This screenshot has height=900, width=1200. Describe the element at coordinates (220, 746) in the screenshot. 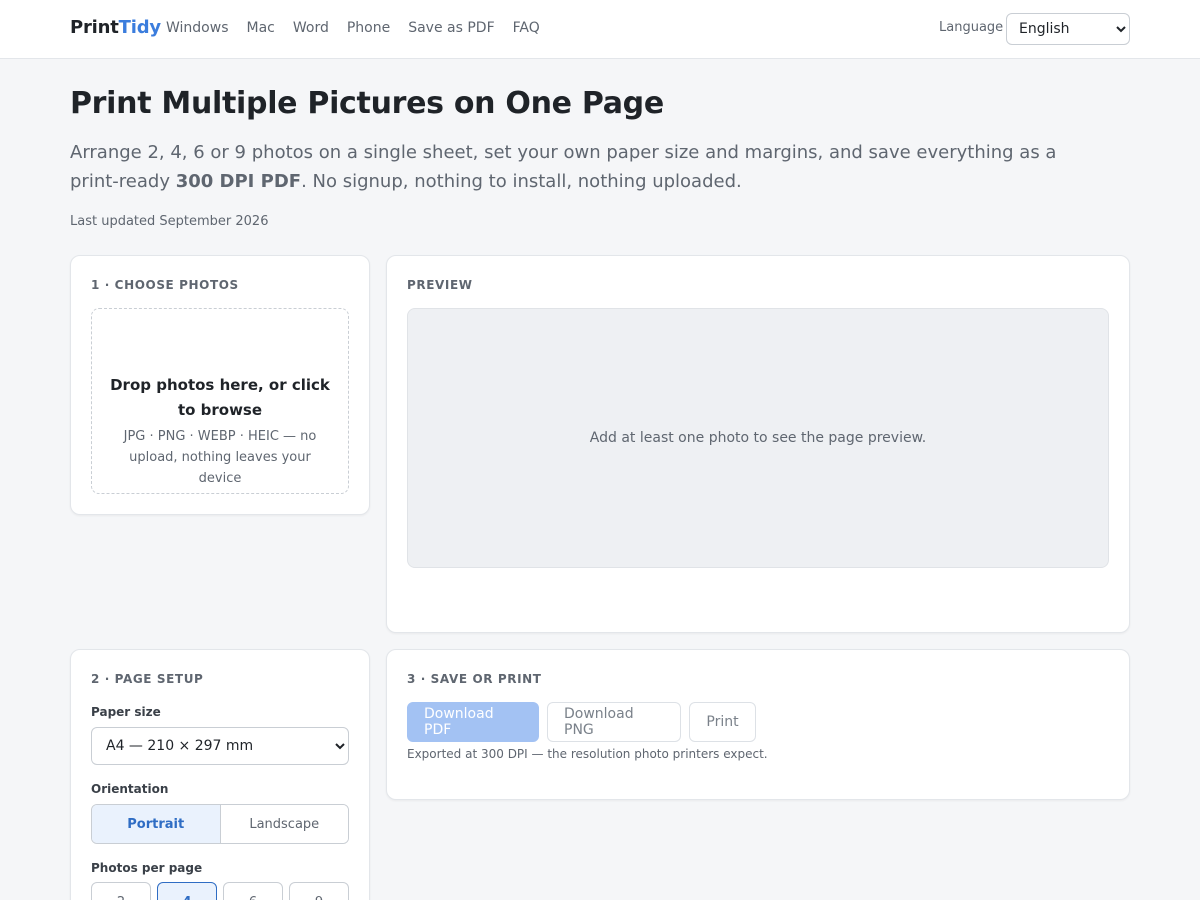

I see `paper-size-select: A4 — 210 × 297 mm` at that location.